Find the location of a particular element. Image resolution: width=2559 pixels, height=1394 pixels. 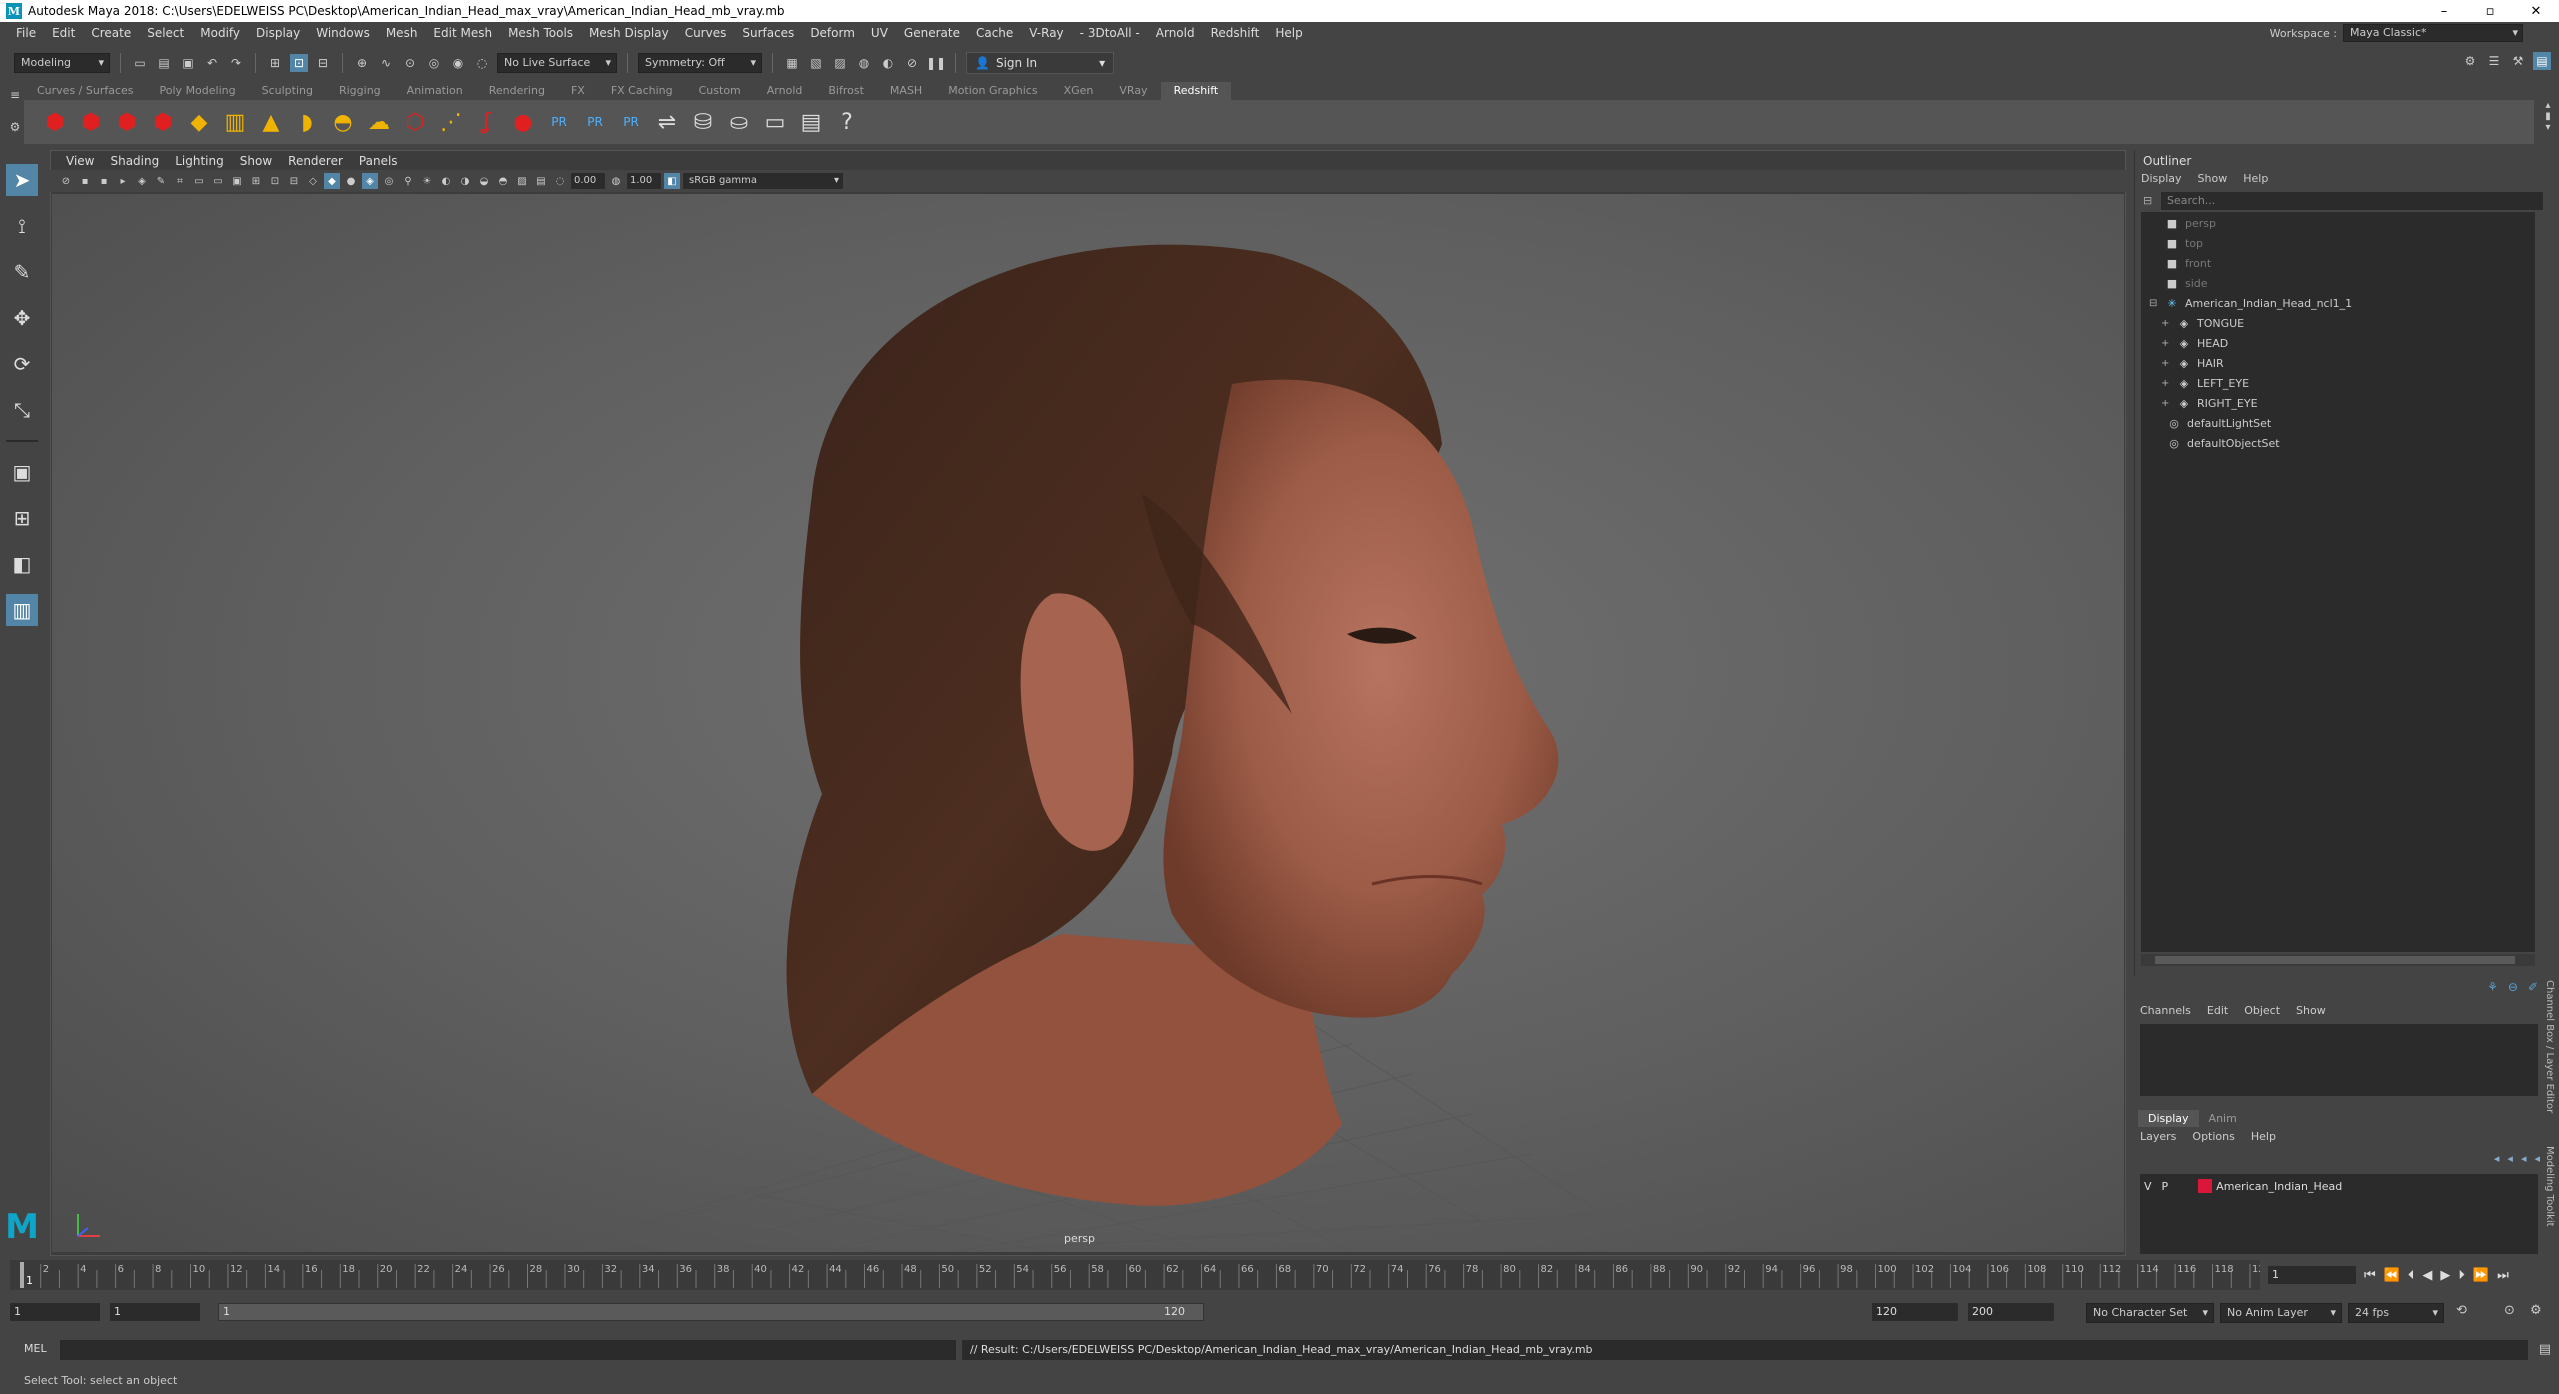

new-layer-selected-icon: ◂ is located at coordinates (2537, 1158).